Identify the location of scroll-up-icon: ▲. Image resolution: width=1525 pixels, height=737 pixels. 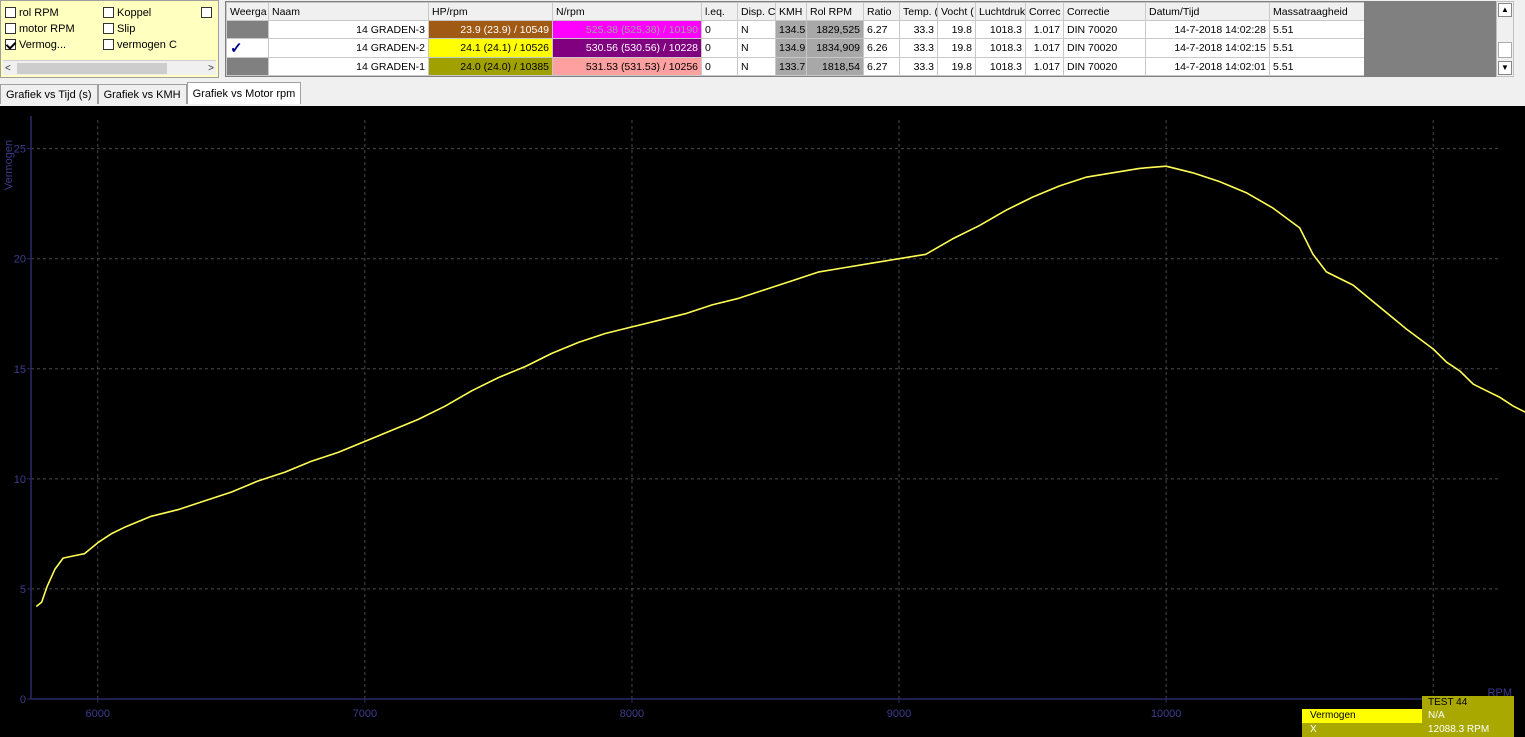
(1505, 10).